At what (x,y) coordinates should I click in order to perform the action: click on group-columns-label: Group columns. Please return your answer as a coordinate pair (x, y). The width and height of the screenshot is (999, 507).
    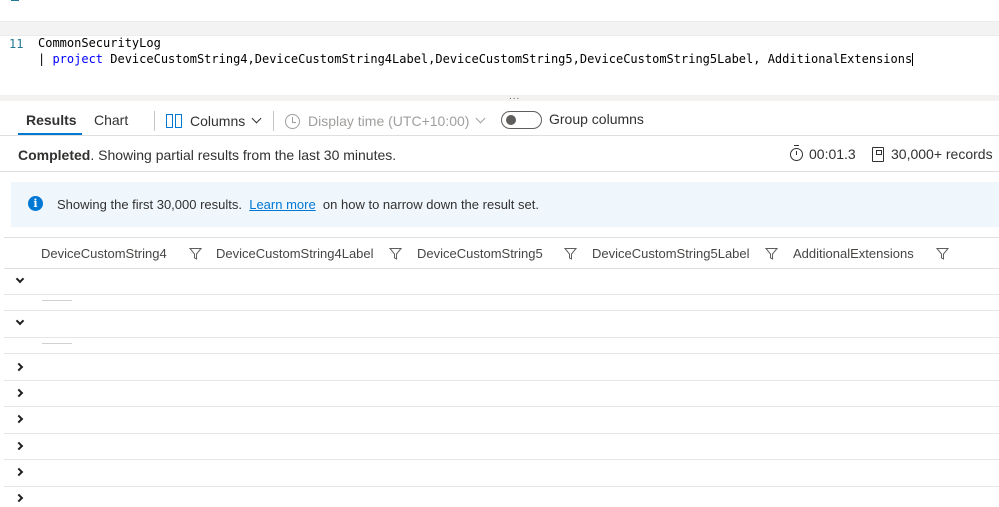
    Looking at the image, I should click on (596, 119).